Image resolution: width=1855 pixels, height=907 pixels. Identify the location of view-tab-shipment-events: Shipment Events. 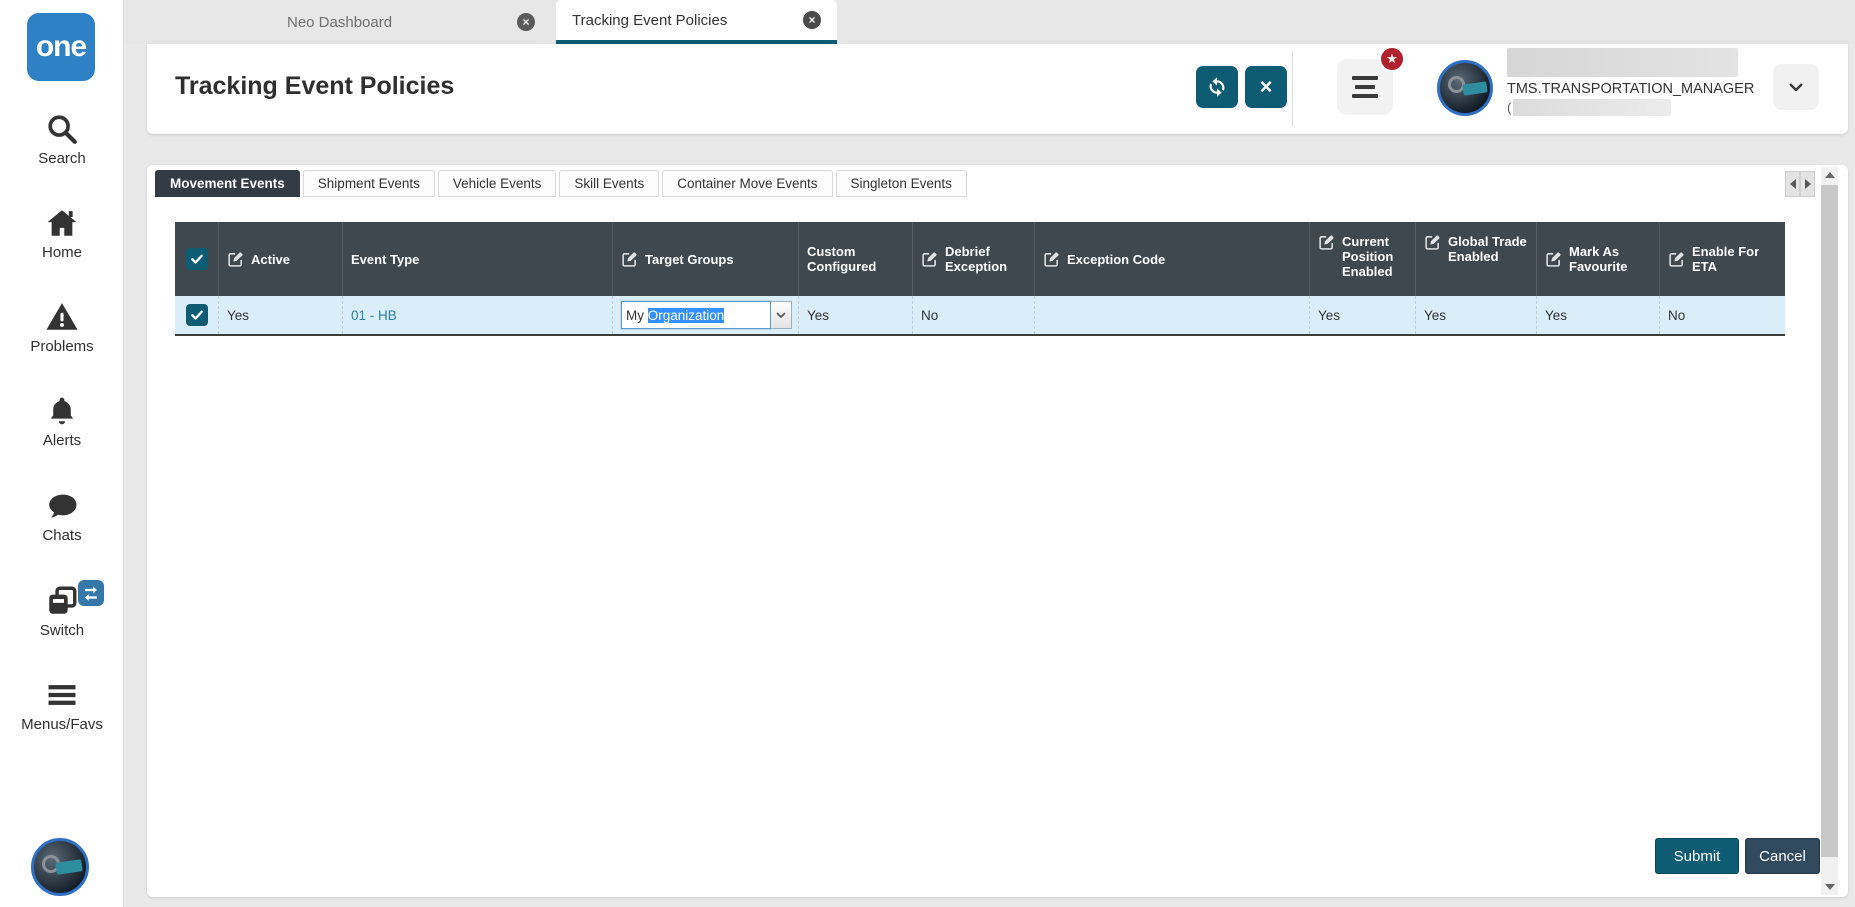
(368, 183).